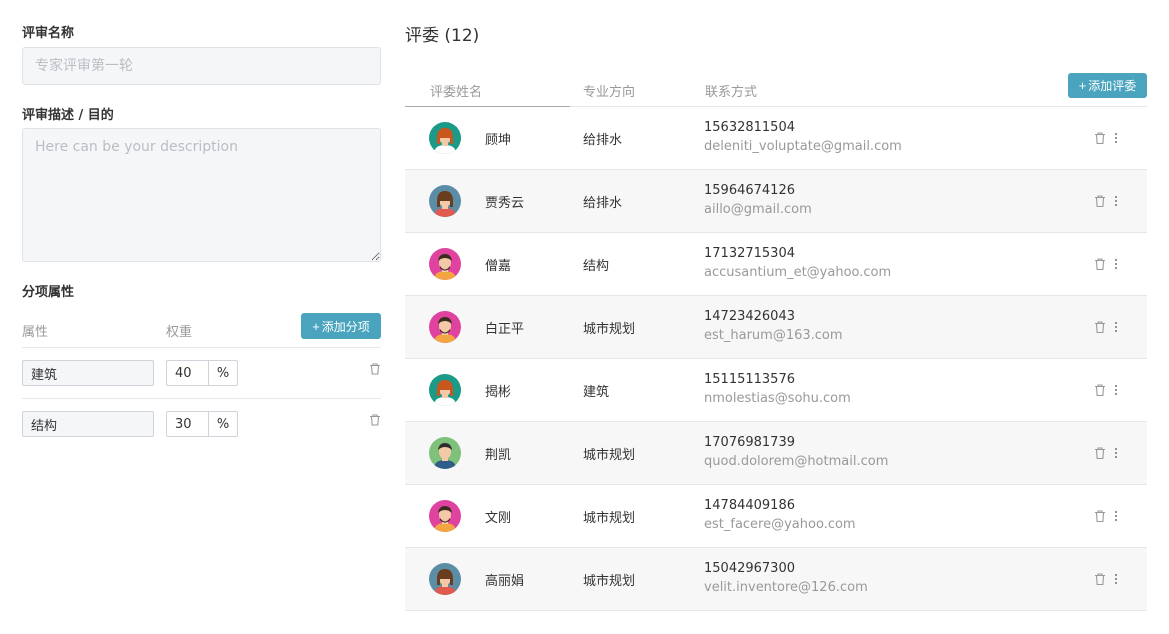 This screenshot has width=1169, height=634. I want to click on item-weight-value: 40, so click(188, 373).